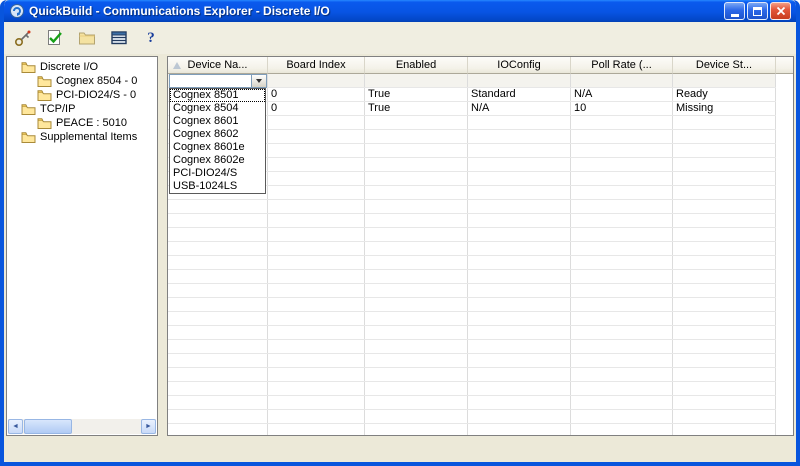 The width and height of the screenshot is (800, 466). Describe the element at coordinates (400, 38) in the screenshot. I see `toolbar: ?` at that location.